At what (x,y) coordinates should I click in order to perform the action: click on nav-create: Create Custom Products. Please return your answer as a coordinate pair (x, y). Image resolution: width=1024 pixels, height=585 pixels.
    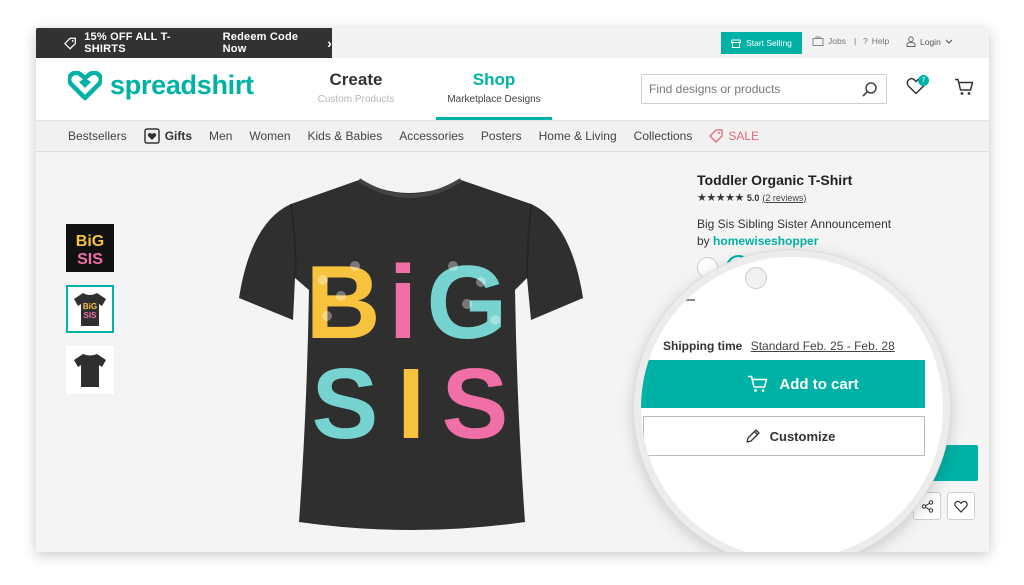
    Looking at the image, I should click on (356, 87).